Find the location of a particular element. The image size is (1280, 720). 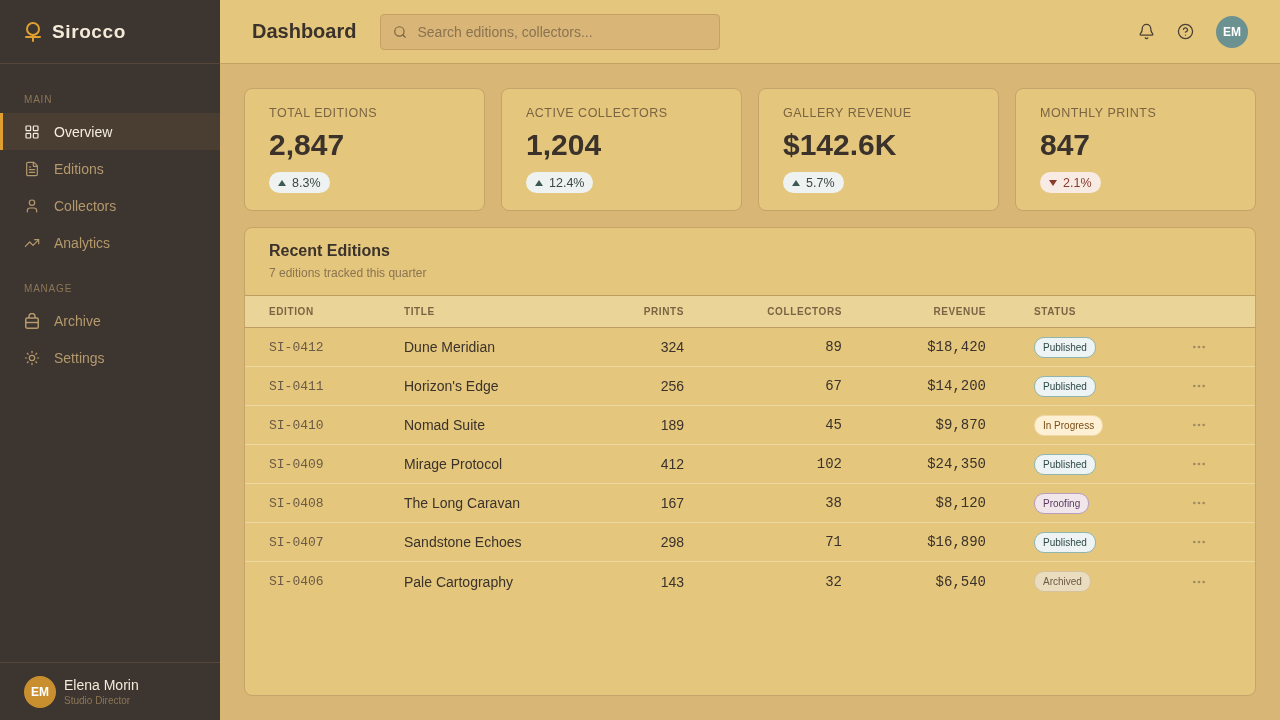

stat-label: GALLERY REVENUE is located at coordinates (847, 113).